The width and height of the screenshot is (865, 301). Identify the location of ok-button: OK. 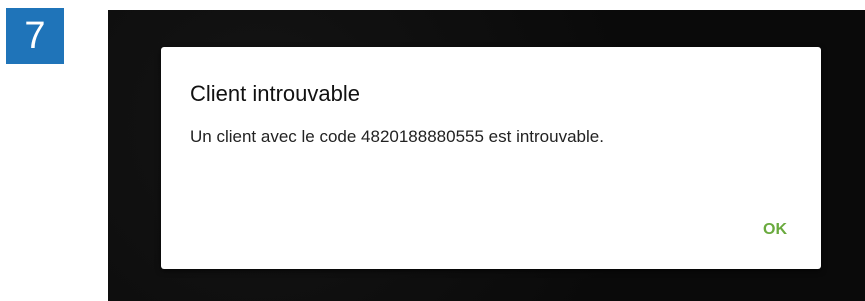
(775, 230).